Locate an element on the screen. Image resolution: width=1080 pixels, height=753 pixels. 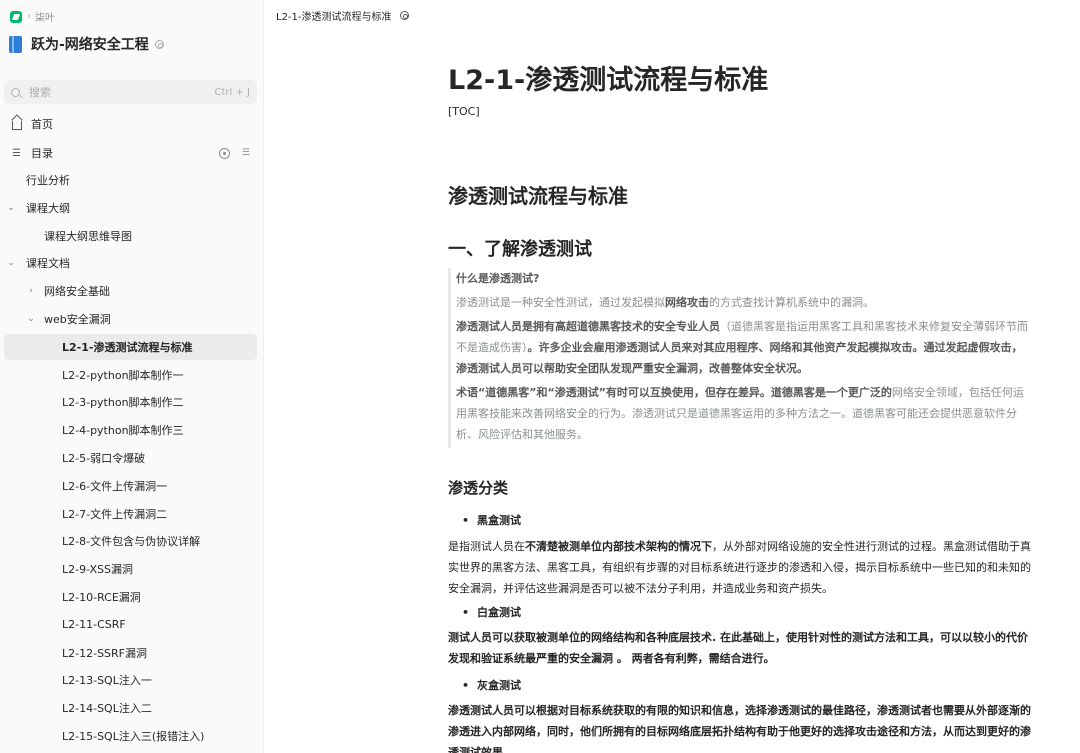
tree-item: ⌄ web安全漏洞 is located at coordinates (130, 319).